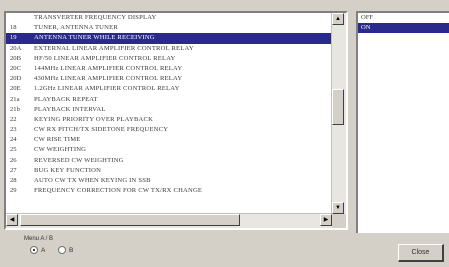  Describe the element at coordinates (13, 119) in the screenshot. I see `menu-item-number: 22` at that location.